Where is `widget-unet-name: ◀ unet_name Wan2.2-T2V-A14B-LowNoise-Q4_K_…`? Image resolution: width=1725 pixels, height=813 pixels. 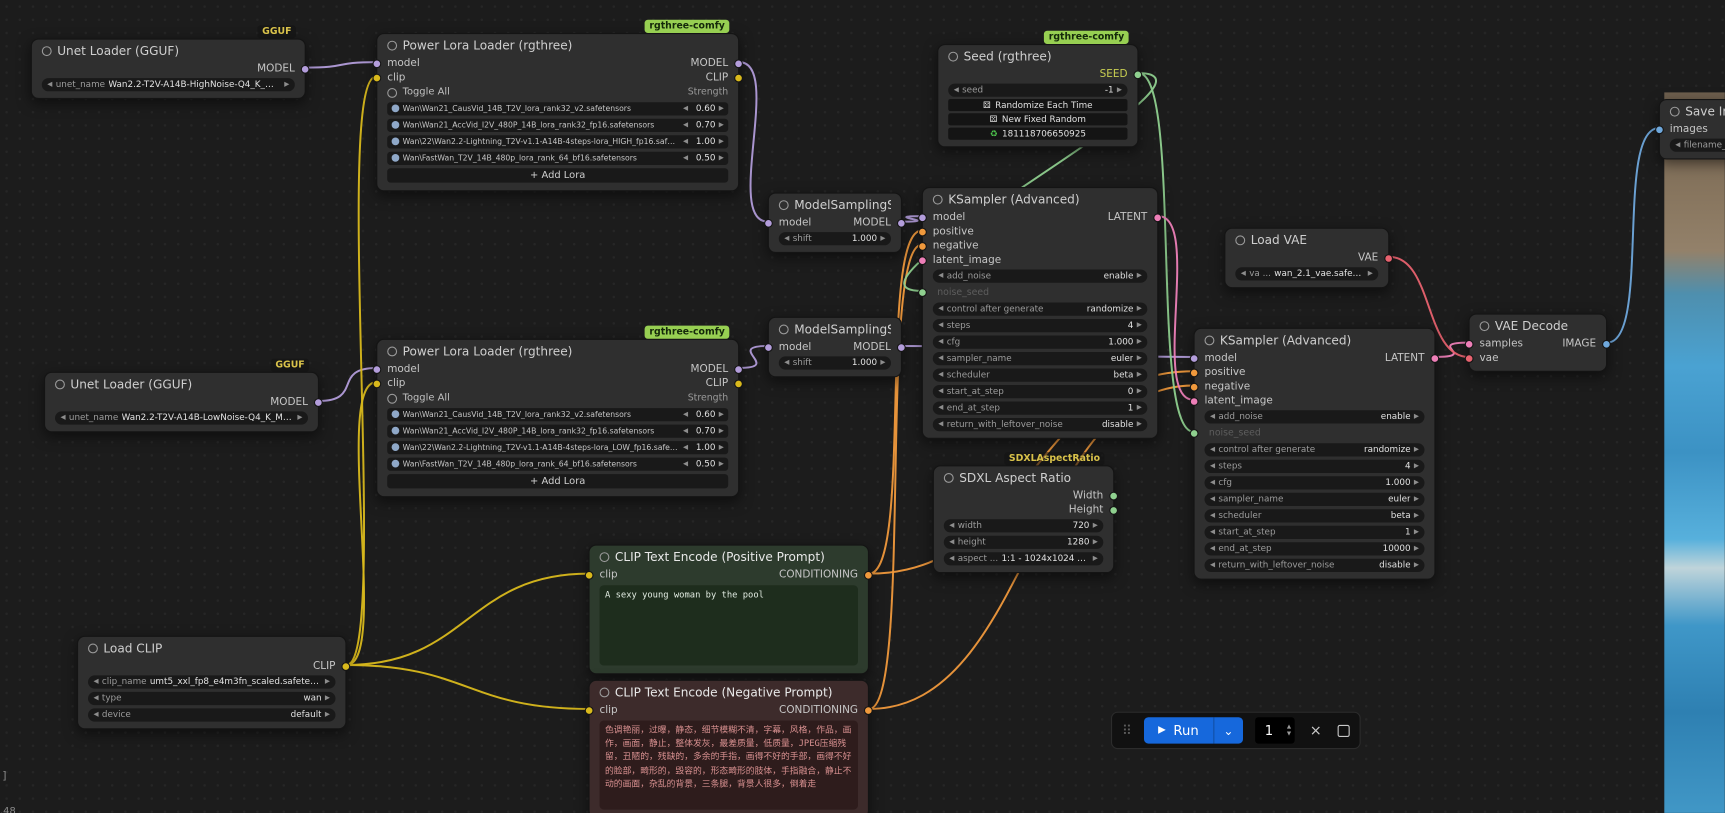 widget-unet-name: ◀ unet_name Wan2.2-T2V-A14B-LowNoise-Q4_K_… is located at coordinates (181, 417).